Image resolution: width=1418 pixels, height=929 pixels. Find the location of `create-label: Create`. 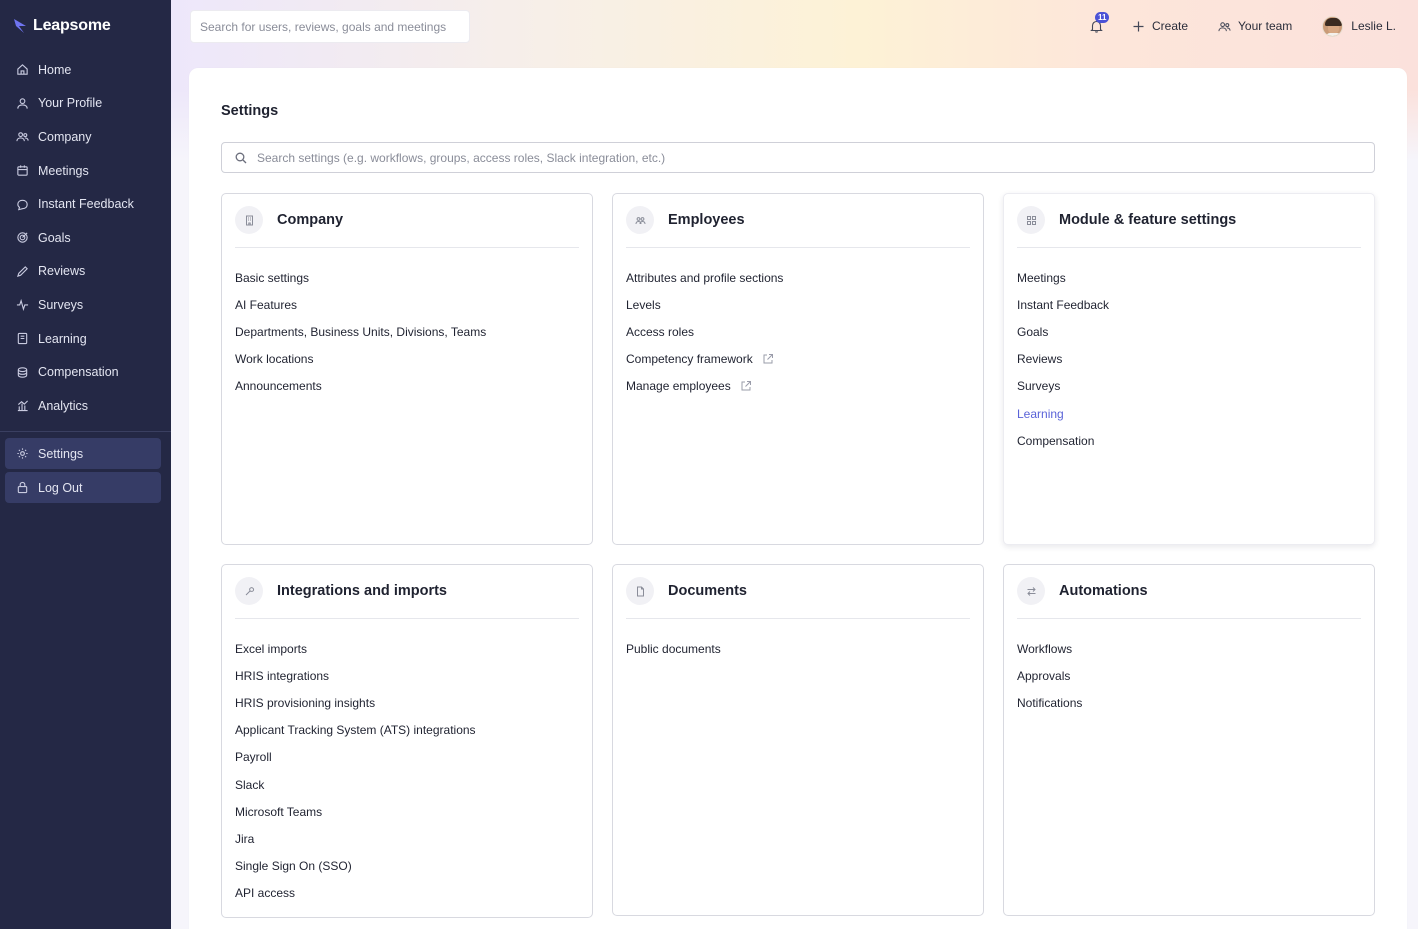

create-label: Create is located at coordinates (1170, 26).